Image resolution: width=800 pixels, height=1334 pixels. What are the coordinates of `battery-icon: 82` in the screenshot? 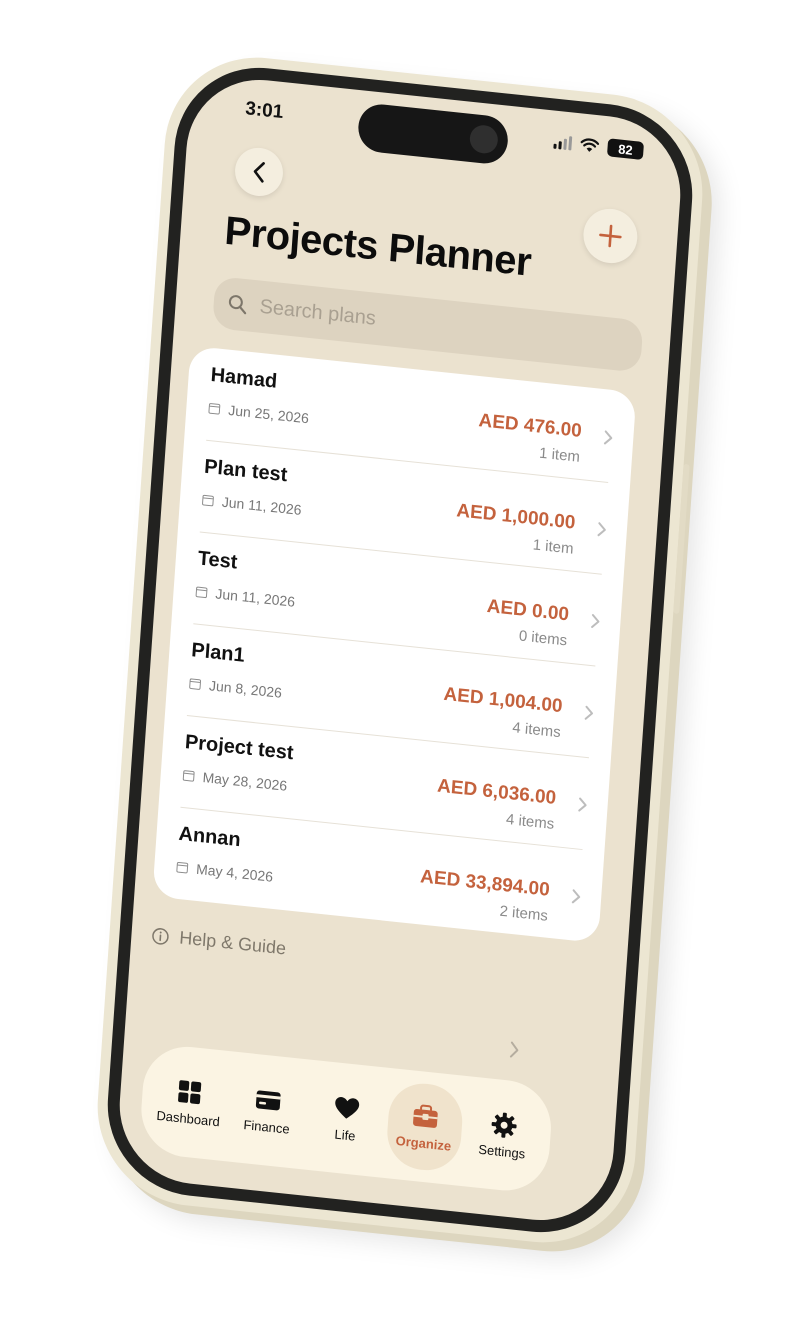 It's located at (625, 149).